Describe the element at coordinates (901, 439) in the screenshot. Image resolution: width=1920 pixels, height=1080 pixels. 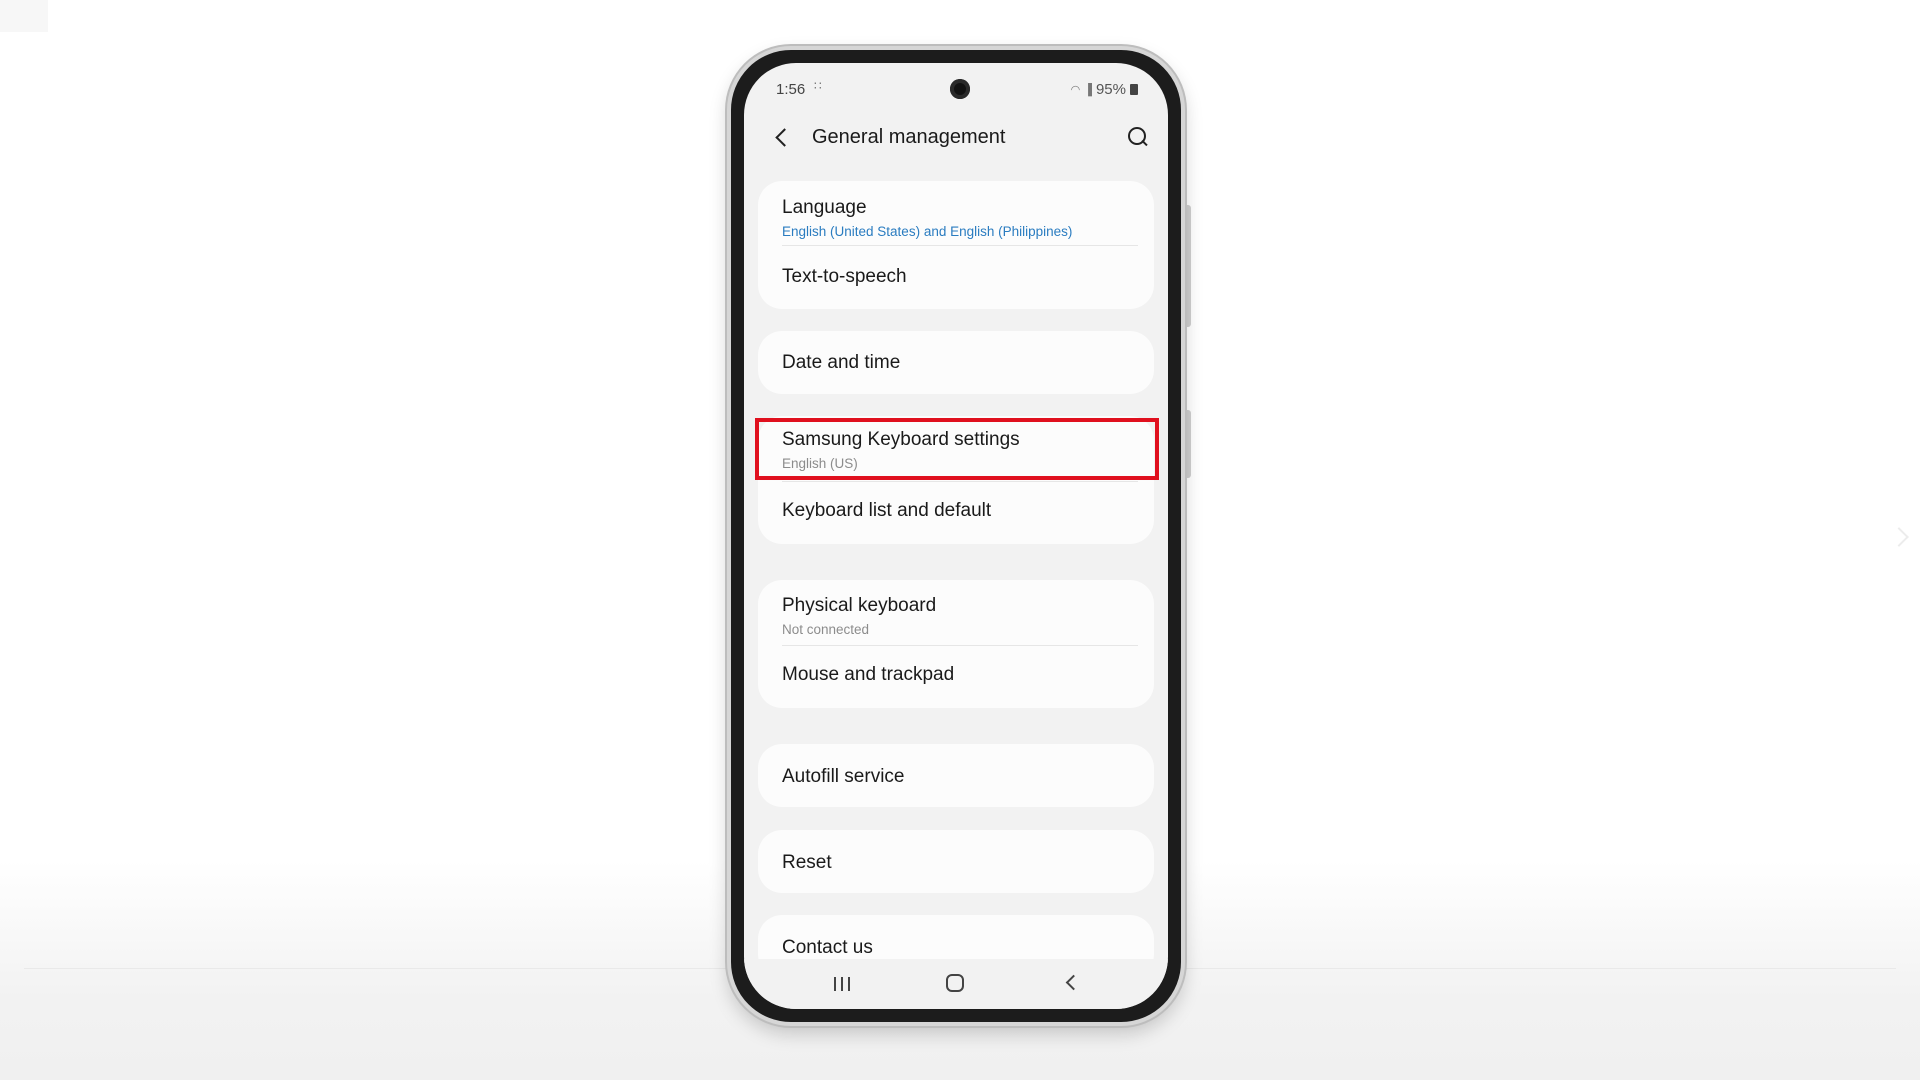
I see `menu-item-label: Samsung Keyboard settings` at that location.